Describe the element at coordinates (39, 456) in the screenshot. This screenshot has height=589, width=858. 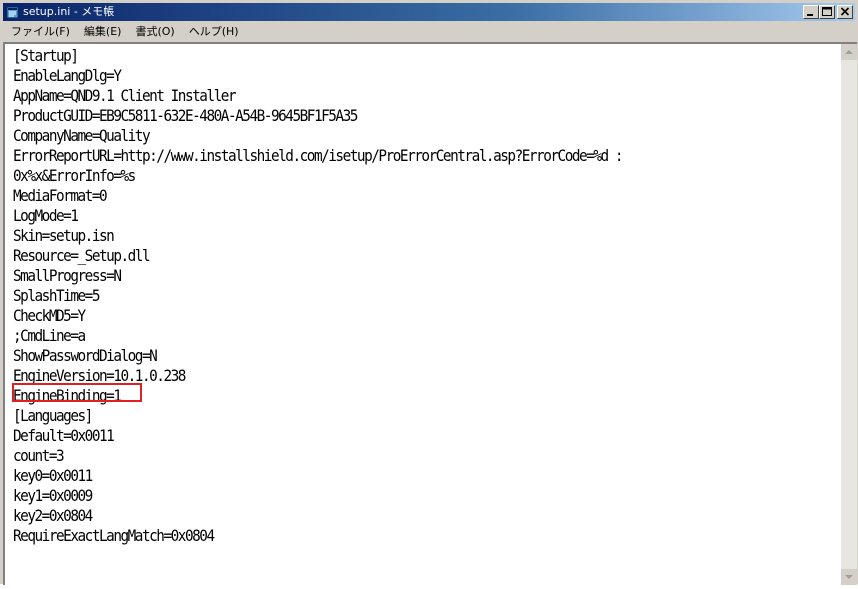
I see `editor-line: count=3` at that location.